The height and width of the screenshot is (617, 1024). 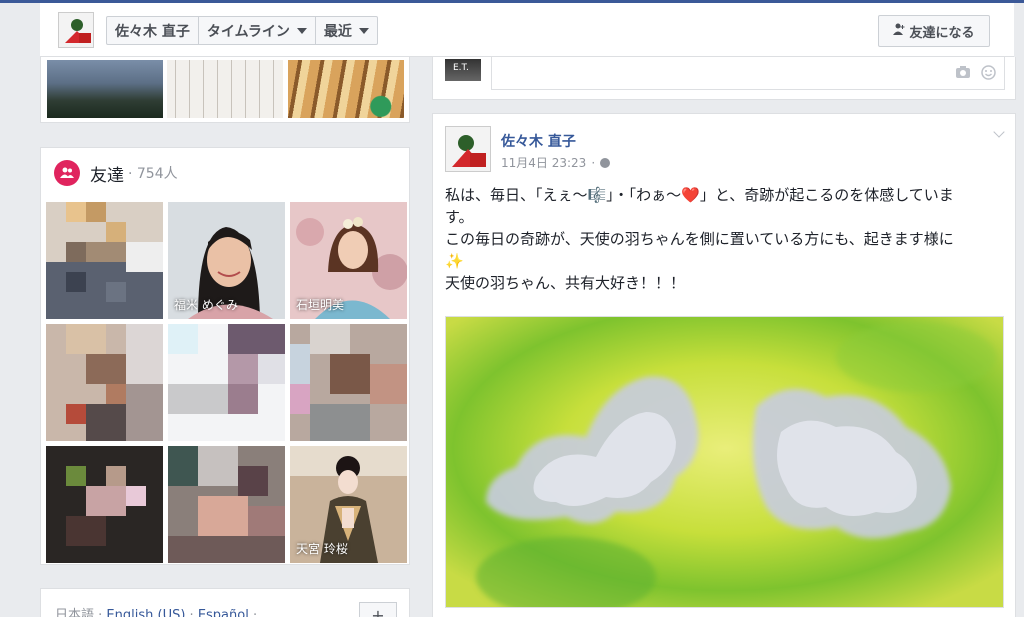 What do you see at coordinates (322, 549) in the screenshot?
I see `friend-name: 天宮 玲桜` at bounding box center [322, 549].